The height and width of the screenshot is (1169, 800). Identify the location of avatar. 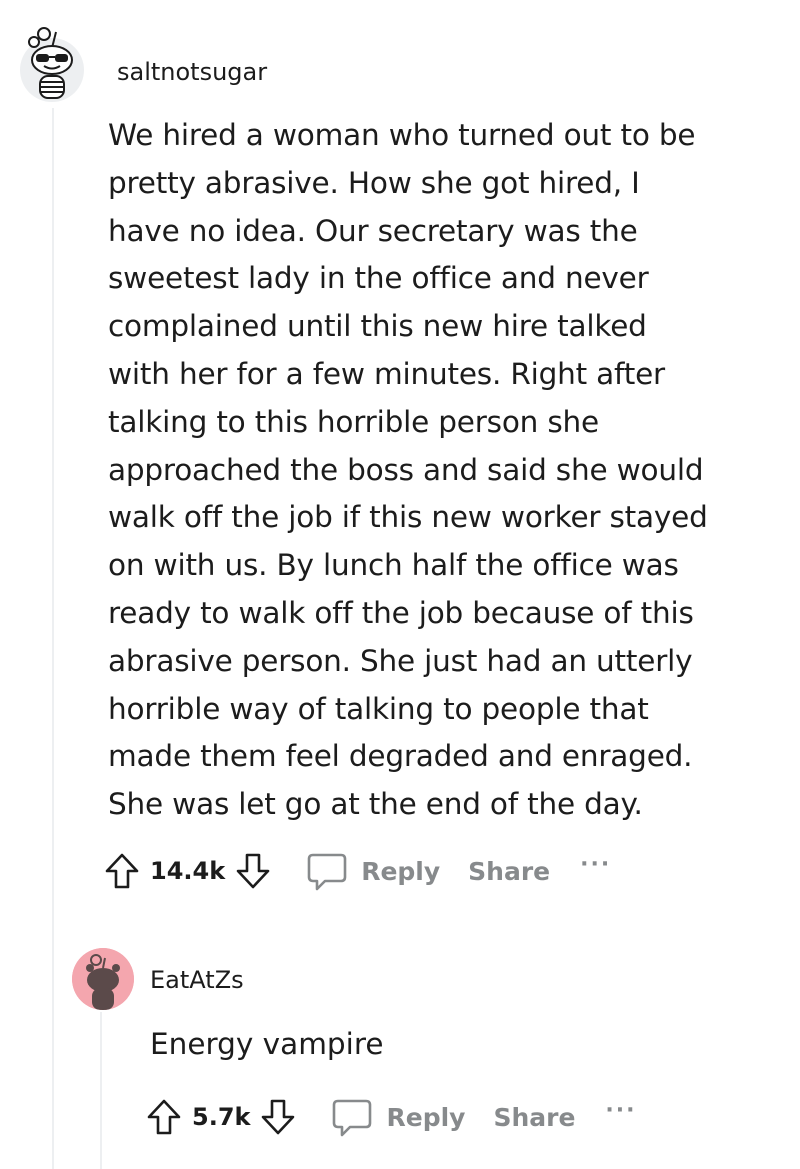
(52, 66).